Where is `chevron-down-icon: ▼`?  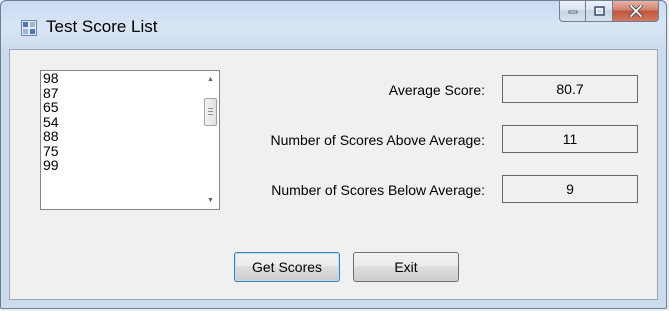 chevron-down-icon: ▼ is located at coordinates (210, 200).